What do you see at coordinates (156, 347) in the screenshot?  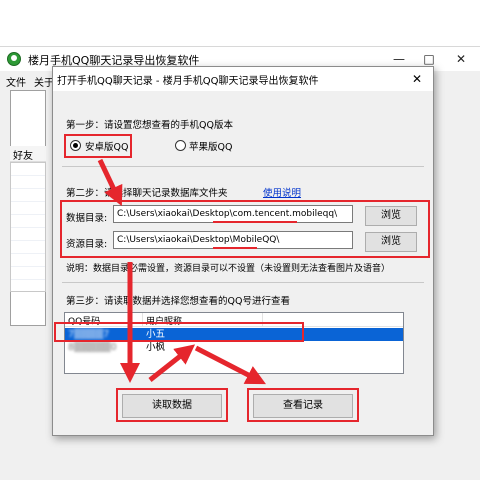 I see `nickname-cell: 小枫` at bounding box center [156, 347].